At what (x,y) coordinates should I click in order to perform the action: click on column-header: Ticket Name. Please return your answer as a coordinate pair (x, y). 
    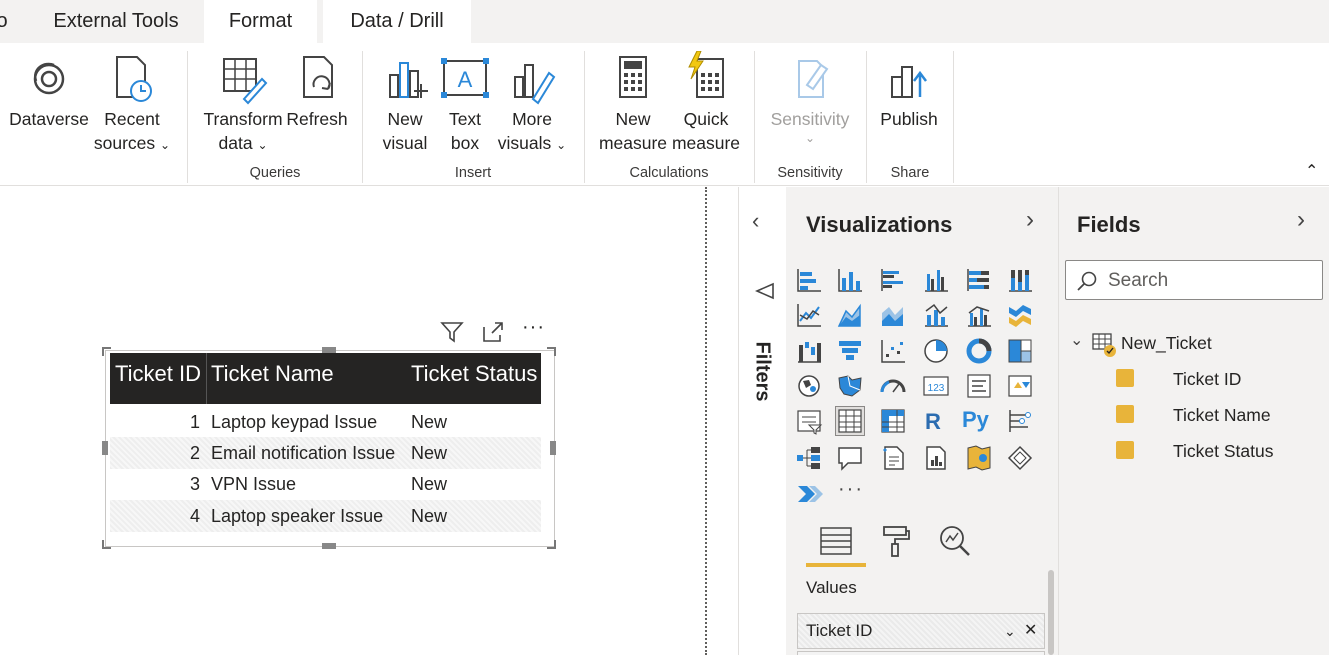
    Looking at the image, I should click on (272, 374).